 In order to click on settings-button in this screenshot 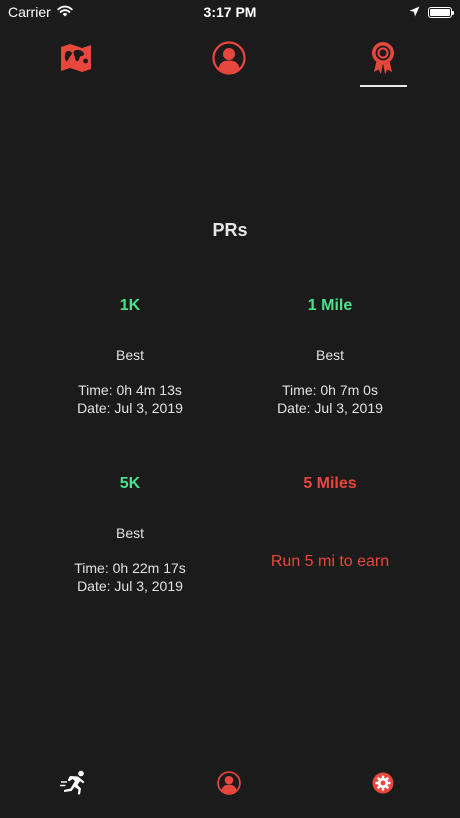, I will do `click(383, 785)`.